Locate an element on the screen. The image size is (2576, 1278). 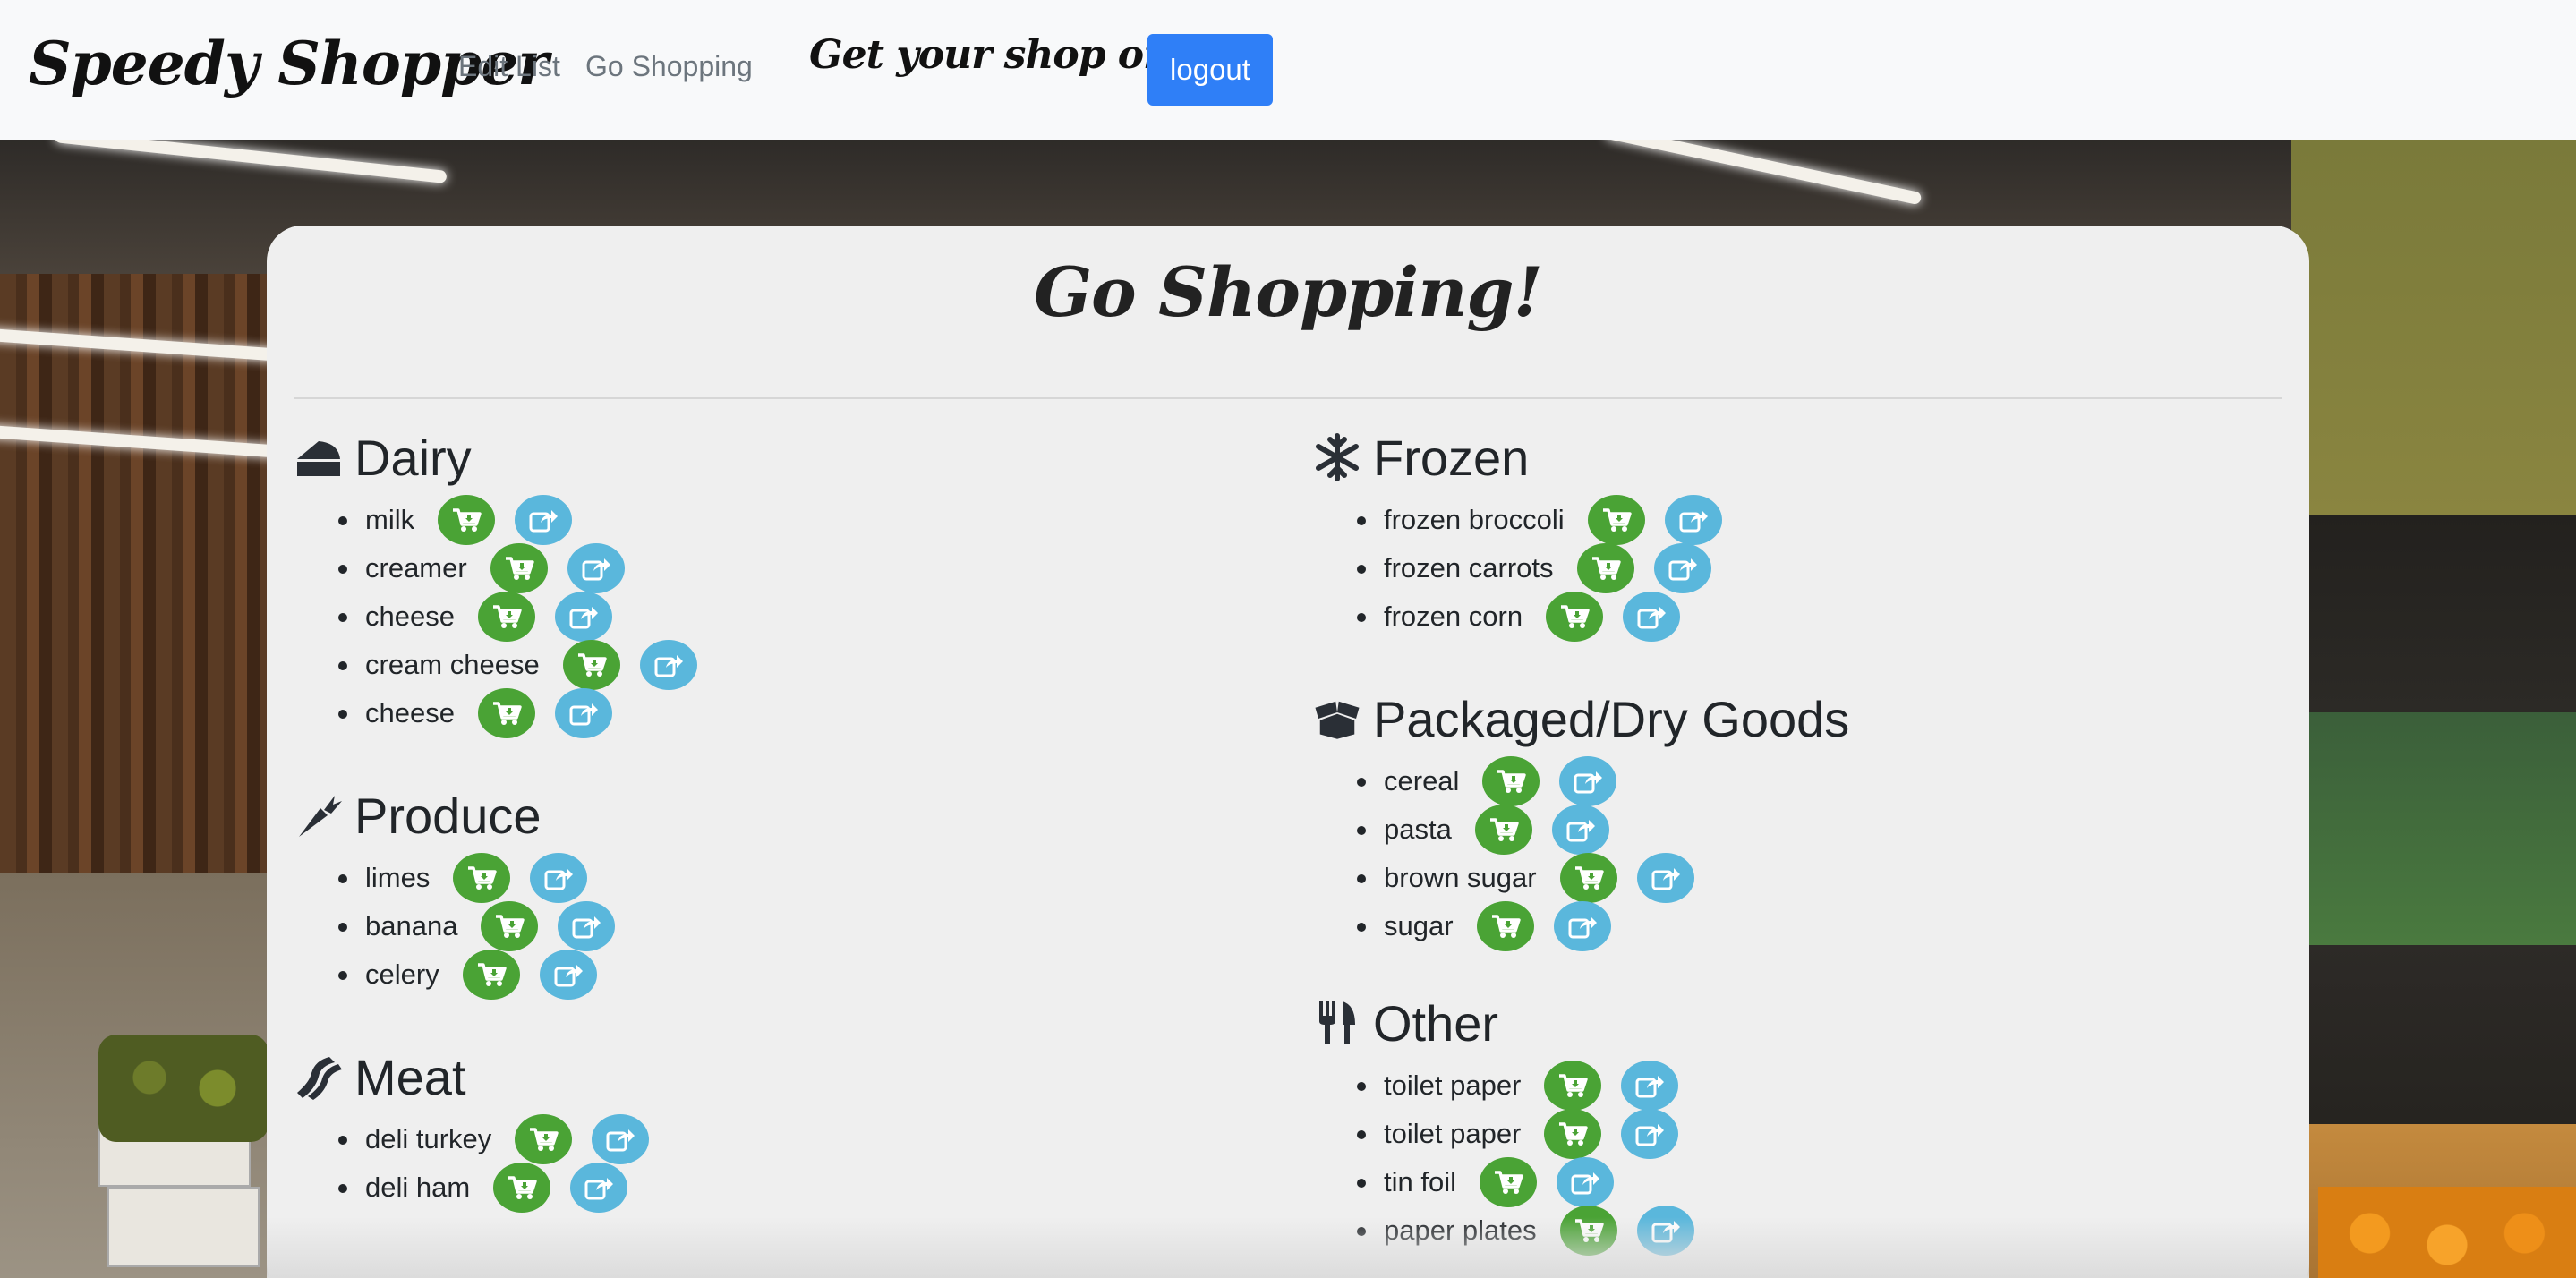
item-name: frozen corn is located at coordinates (1453, 616).